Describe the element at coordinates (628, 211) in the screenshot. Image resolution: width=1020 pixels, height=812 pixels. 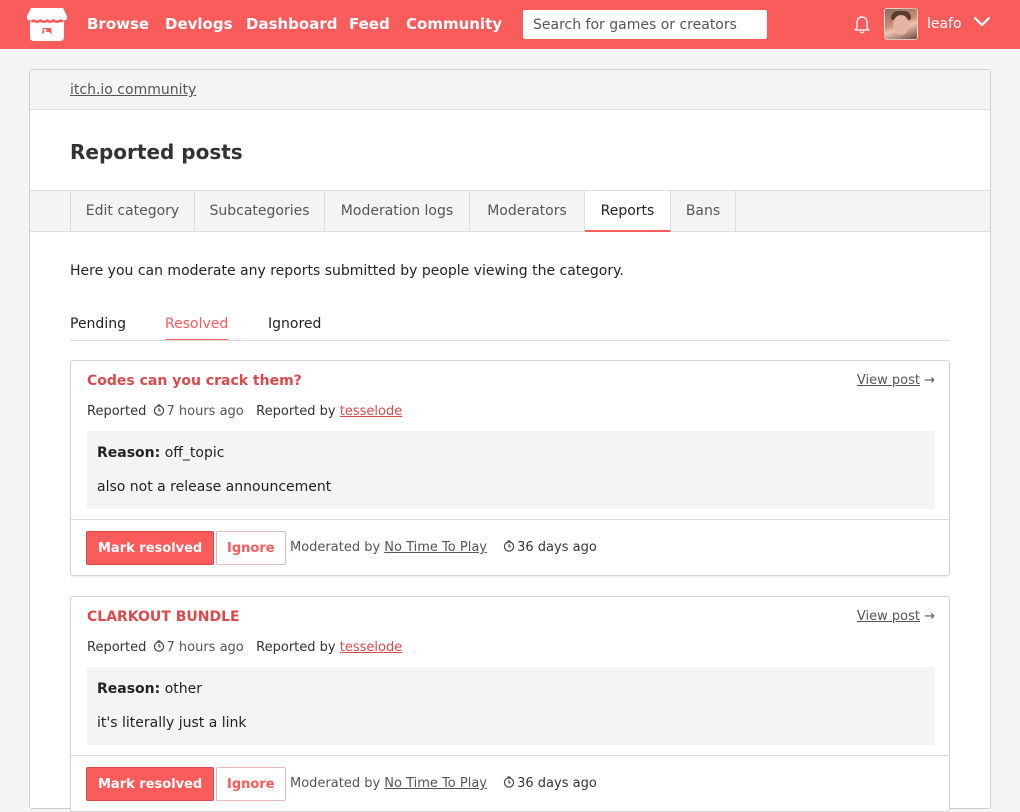
I see `tab-reports: Reports` at that location.